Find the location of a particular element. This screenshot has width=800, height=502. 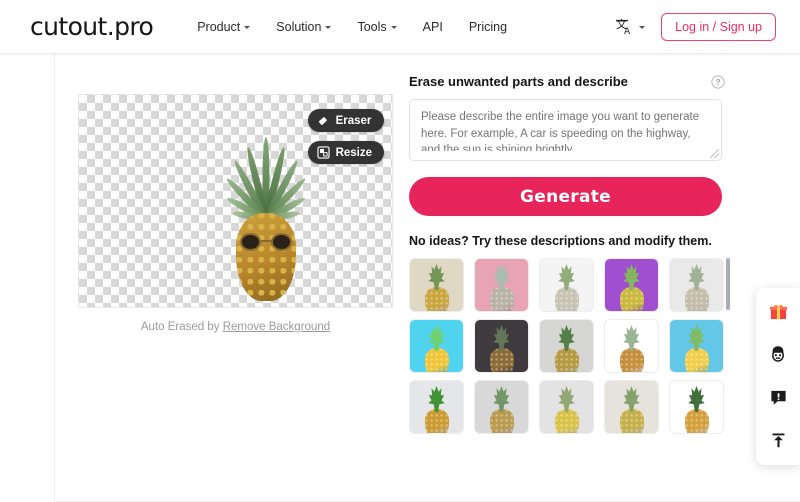

thumbnail-pineapple-grey-center is located at coordinates (566, 407).